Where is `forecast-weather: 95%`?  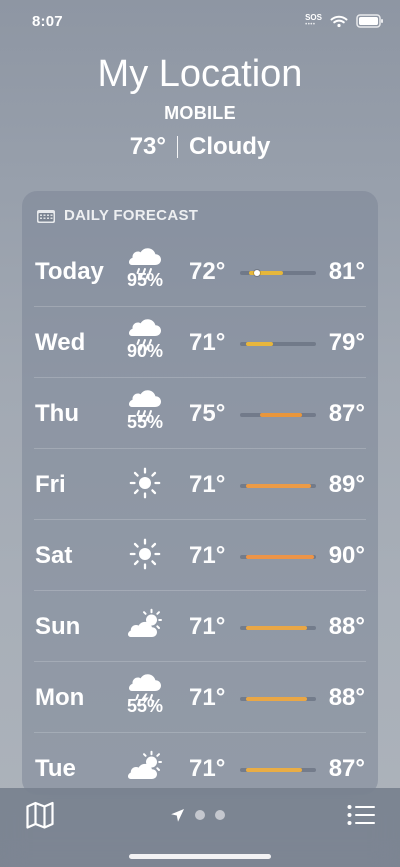 forecast-weather: 95% is located at coordinates (145, 270).